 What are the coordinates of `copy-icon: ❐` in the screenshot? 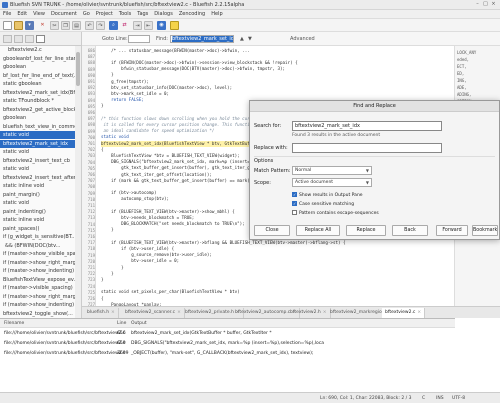 It's located at (65, 25).